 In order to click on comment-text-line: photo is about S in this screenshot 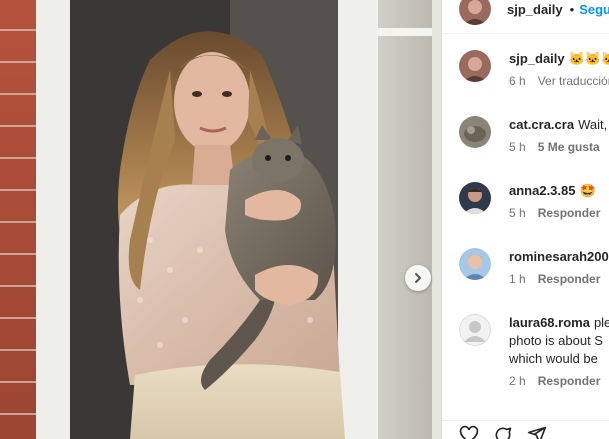, I will do `click(556, 340)`.